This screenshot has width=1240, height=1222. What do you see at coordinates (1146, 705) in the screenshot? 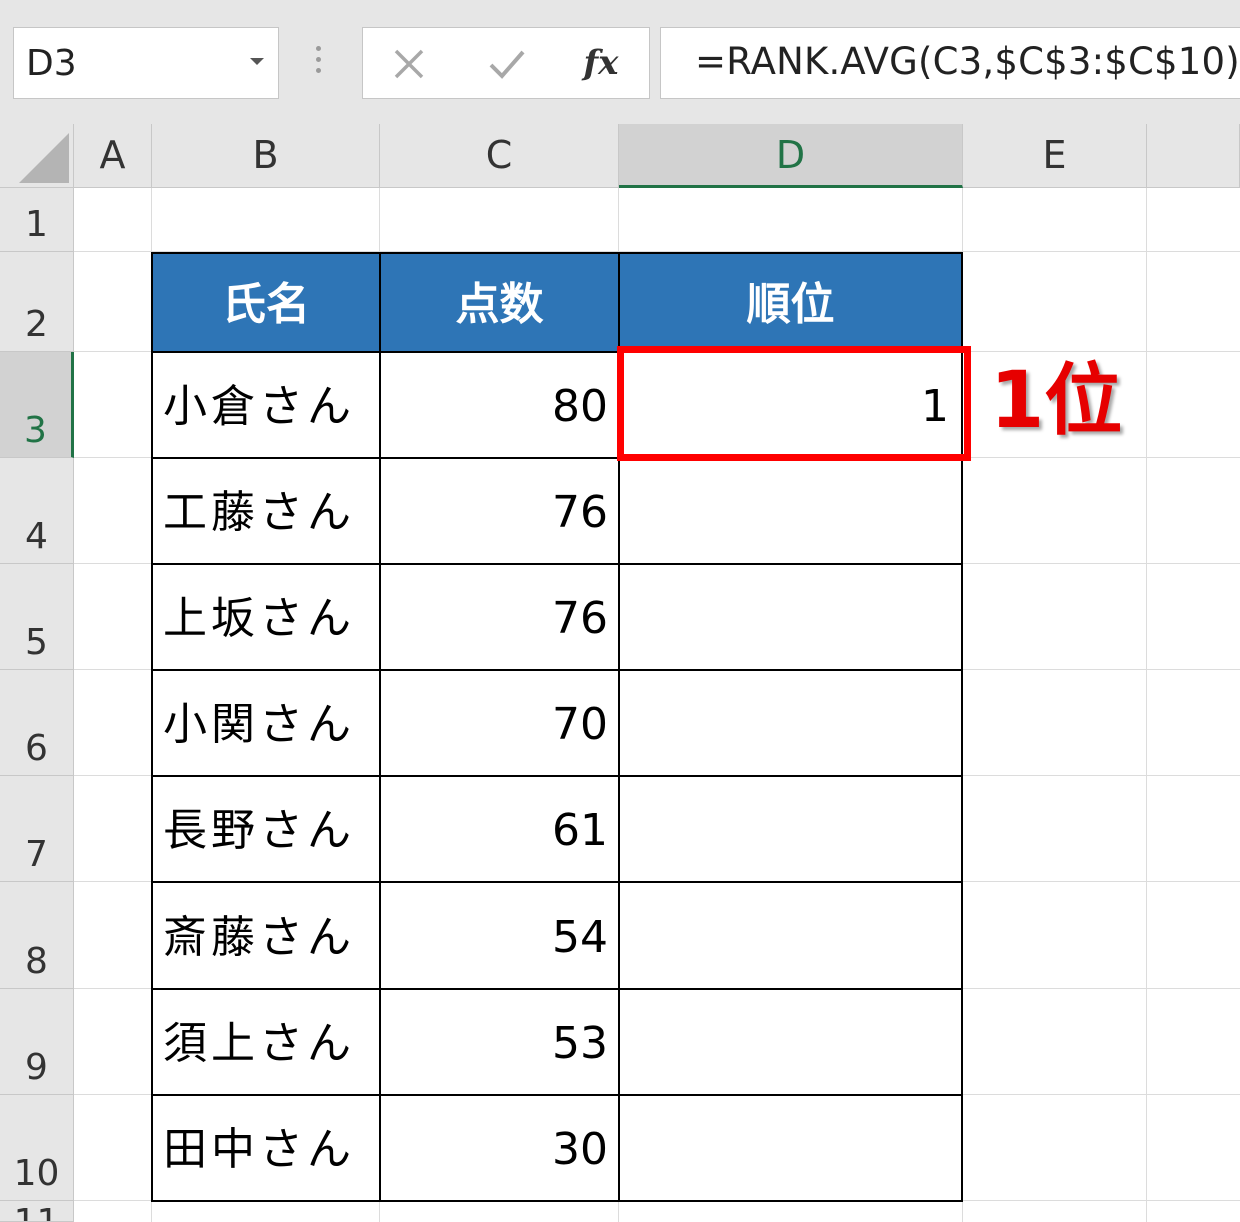
I see `gridline` at bounding box center [1146, 705].